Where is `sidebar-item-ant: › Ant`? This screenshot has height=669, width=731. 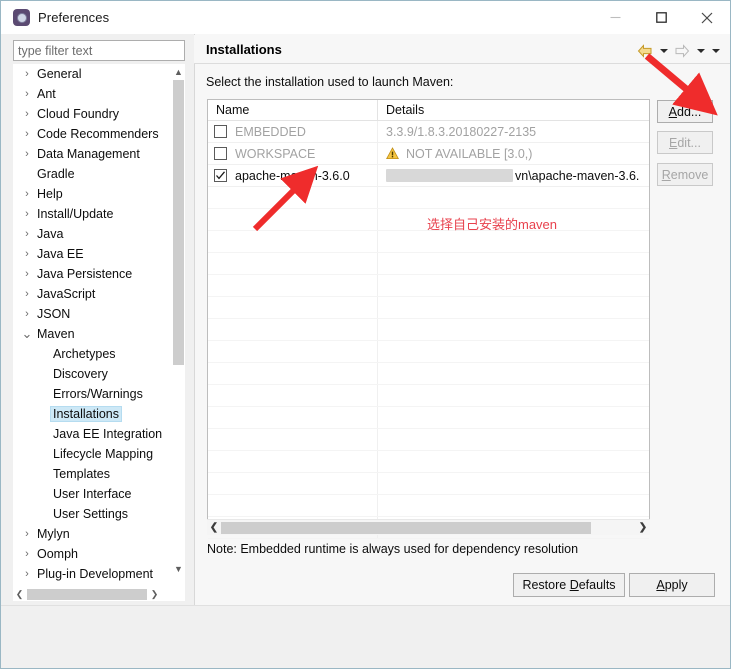
sidebar-item-ant: › Ant is located at coordinates (99, 94).